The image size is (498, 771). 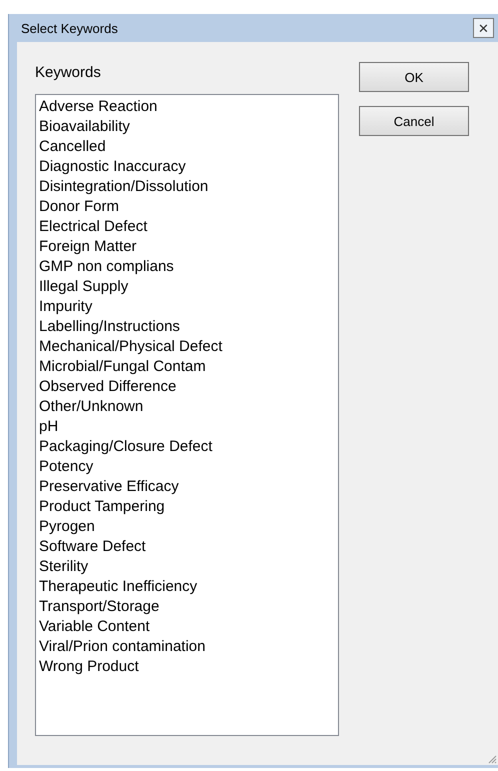 What do you see at coordinates (187, 167) in the screenshot?
I see `list-item: Diagnostic Inaccuracy` at bounding box center [187, 167].